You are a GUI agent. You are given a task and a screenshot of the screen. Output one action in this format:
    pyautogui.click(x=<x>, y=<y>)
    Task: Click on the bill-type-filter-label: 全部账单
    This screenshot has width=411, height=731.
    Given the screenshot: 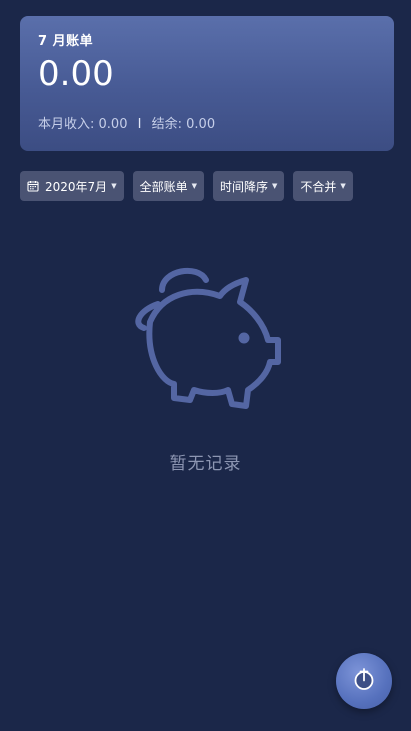 What is the action you would take?
    pyautogui.click(x=163, y=186)
    